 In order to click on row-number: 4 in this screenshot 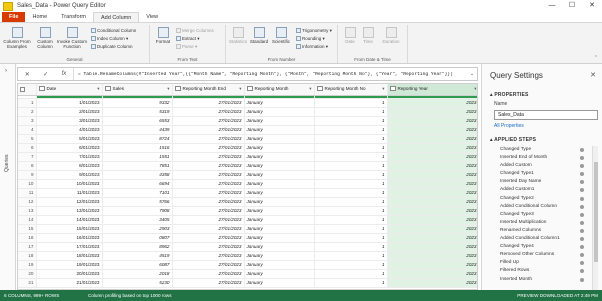, I will do `click(27, 130)`.